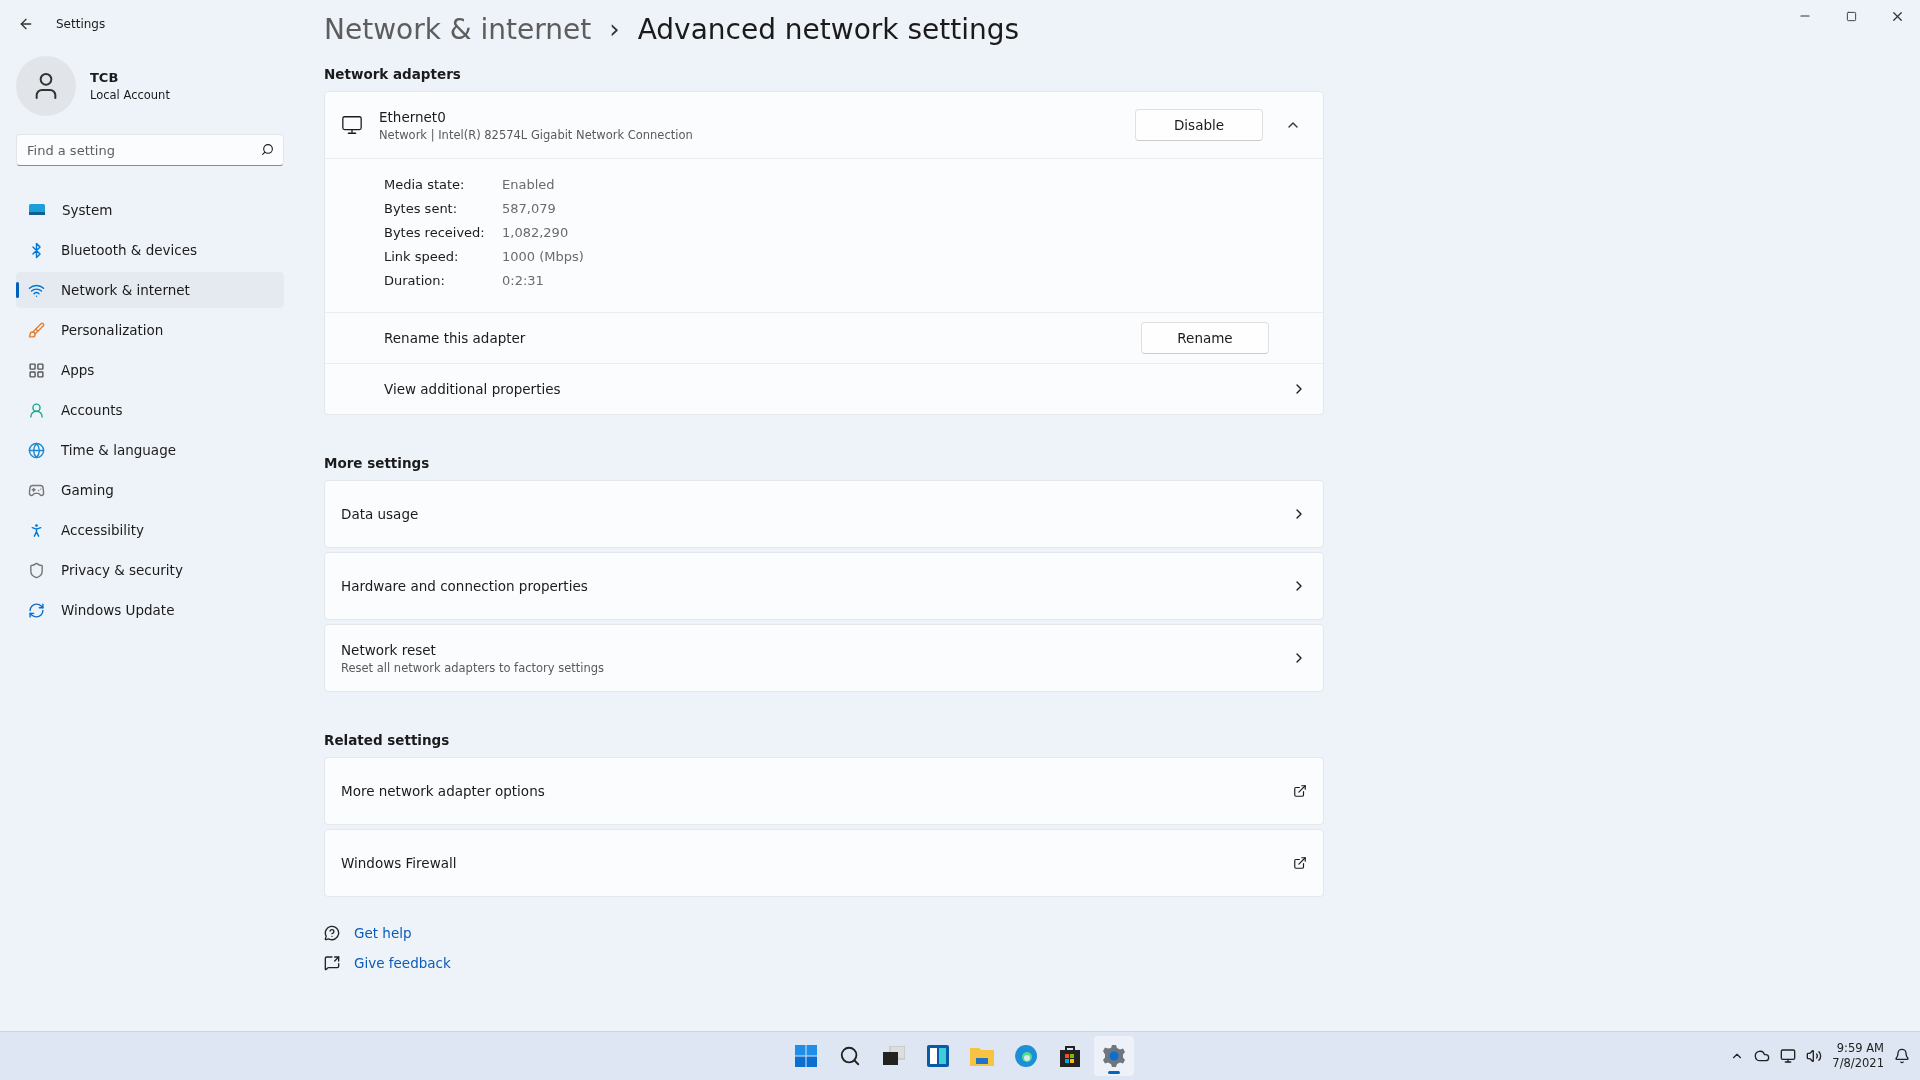  I want to click on setting-title: More network adapter options, so click(443, 791).